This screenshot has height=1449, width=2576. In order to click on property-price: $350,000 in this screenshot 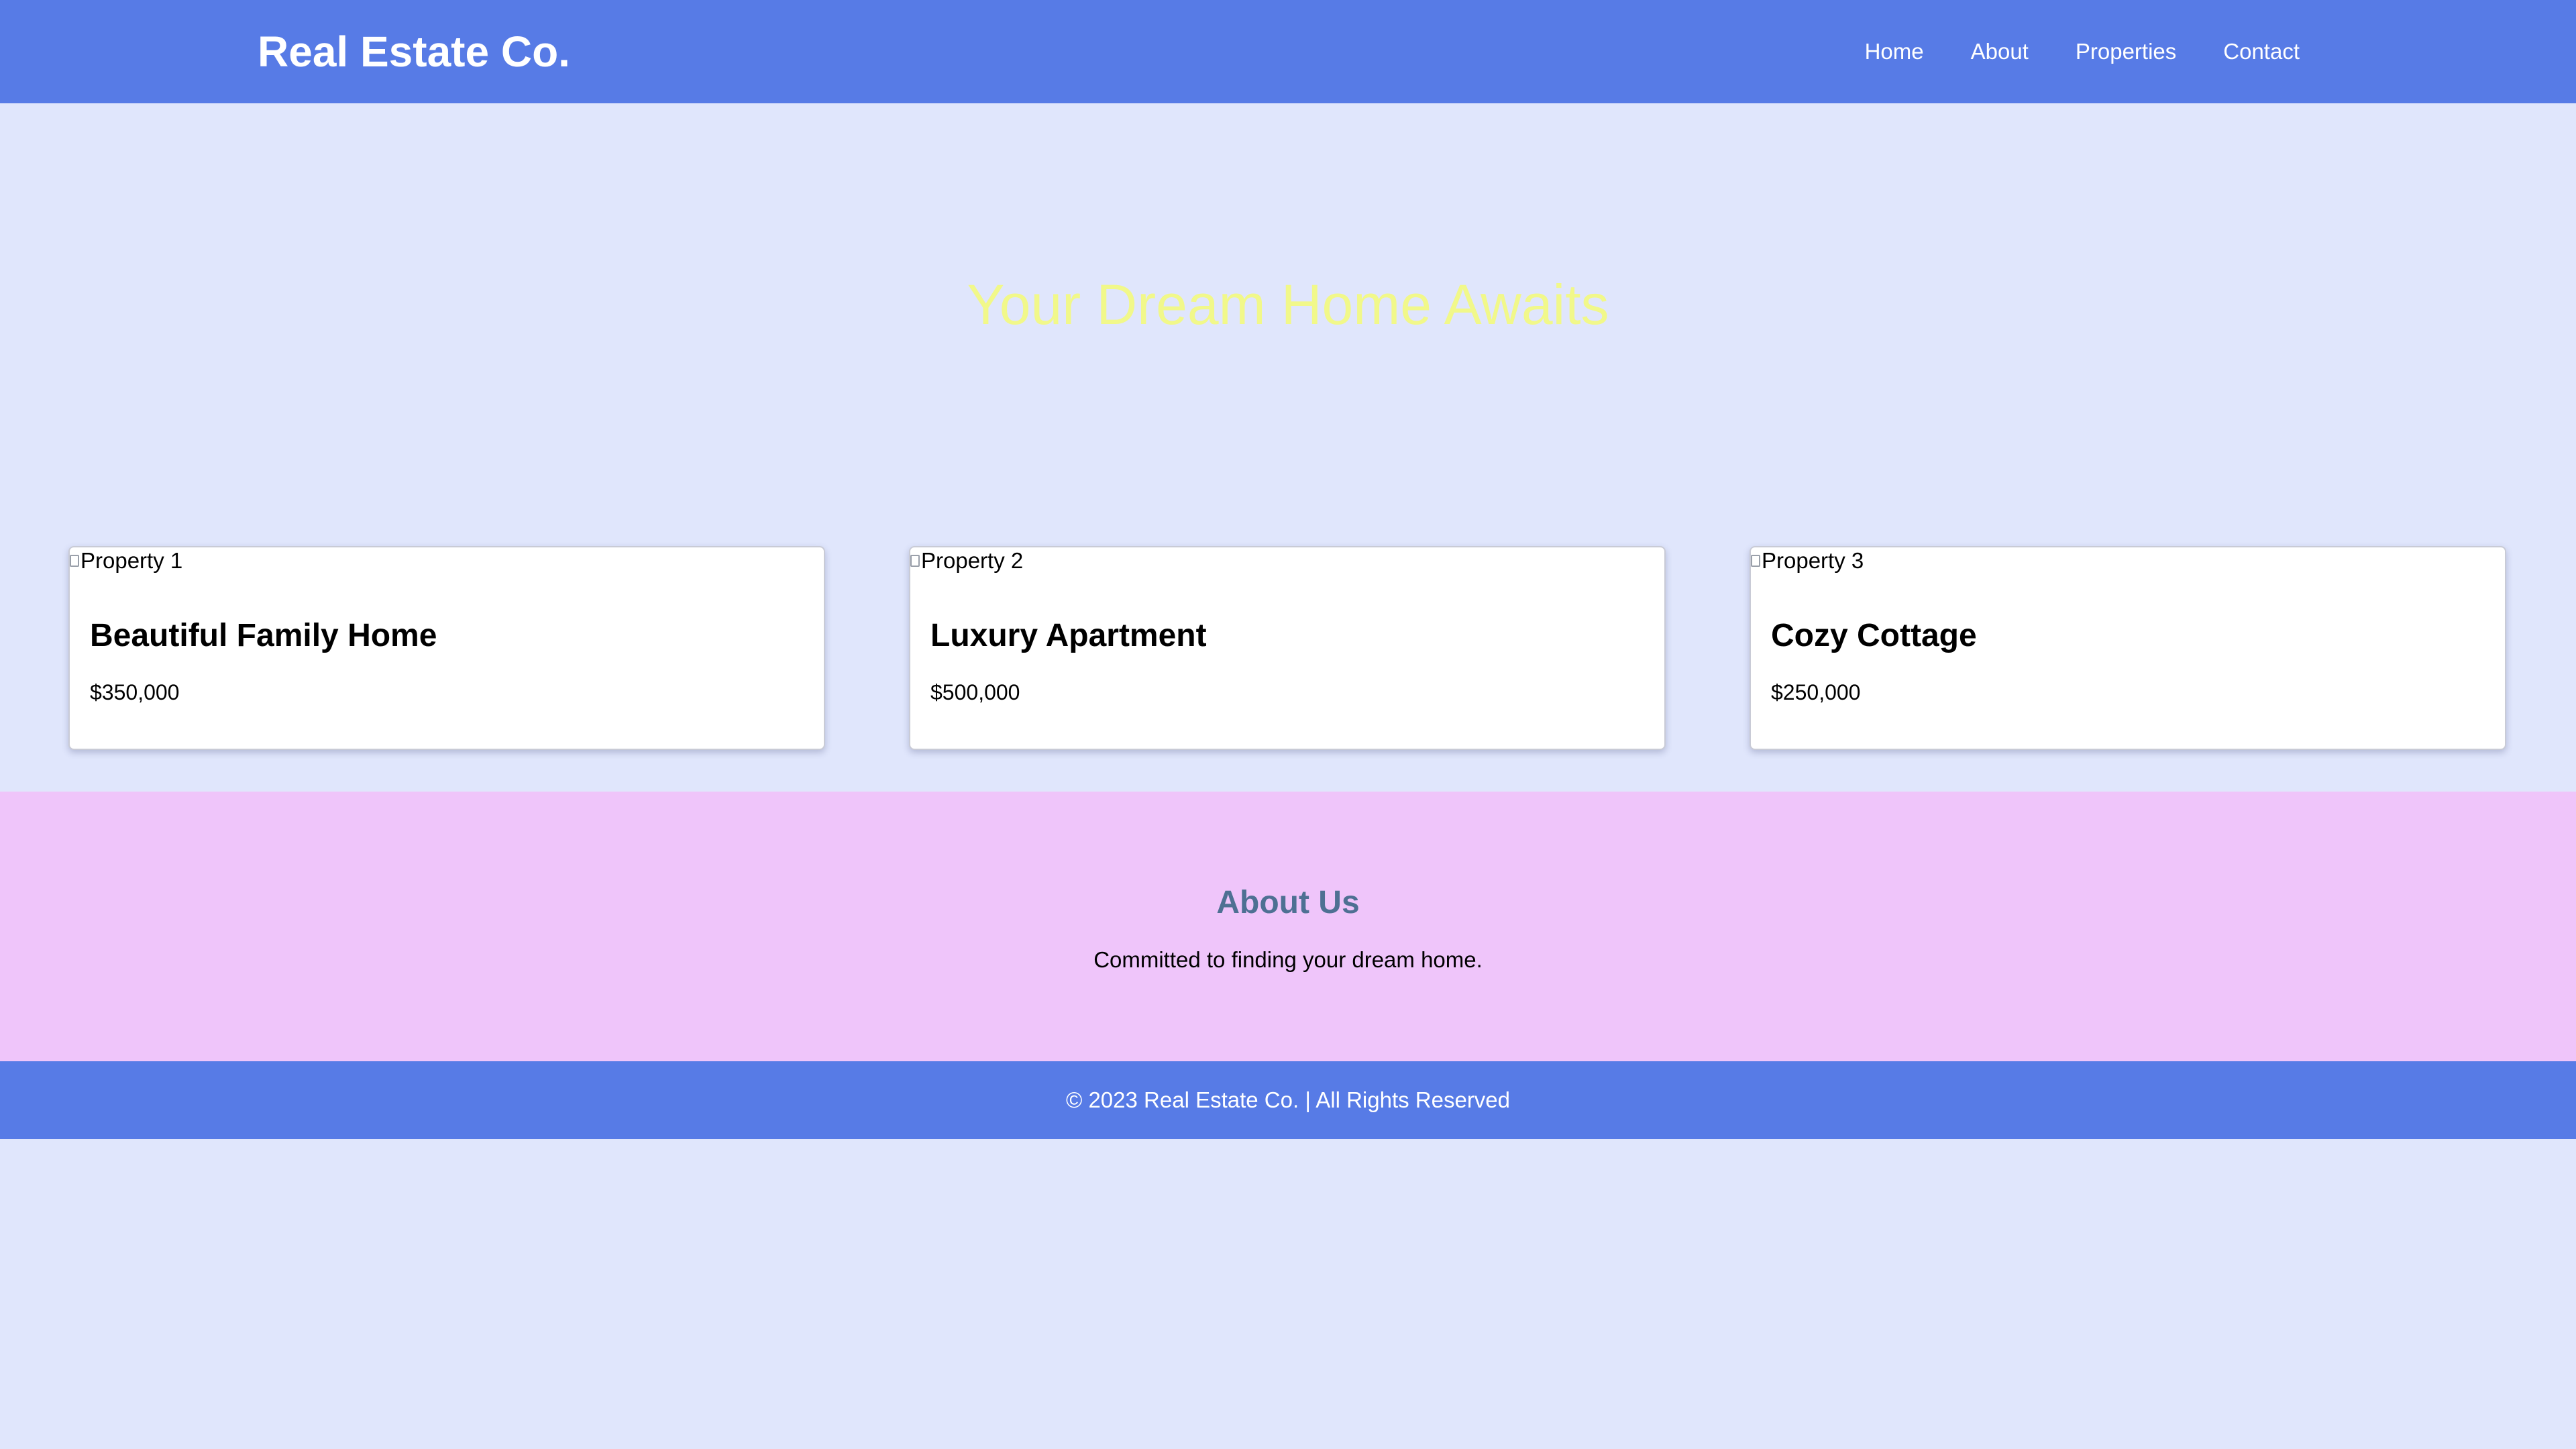, I will do `click(135, 692)`.